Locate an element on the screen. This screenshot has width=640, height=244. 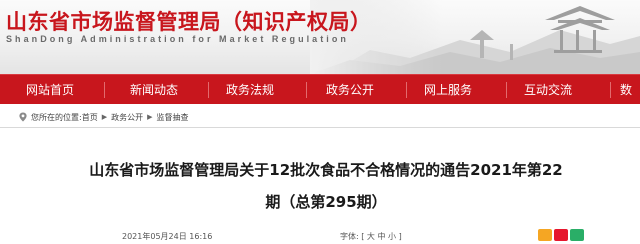
bracket-close: ] is located at coordinates (400, 236).